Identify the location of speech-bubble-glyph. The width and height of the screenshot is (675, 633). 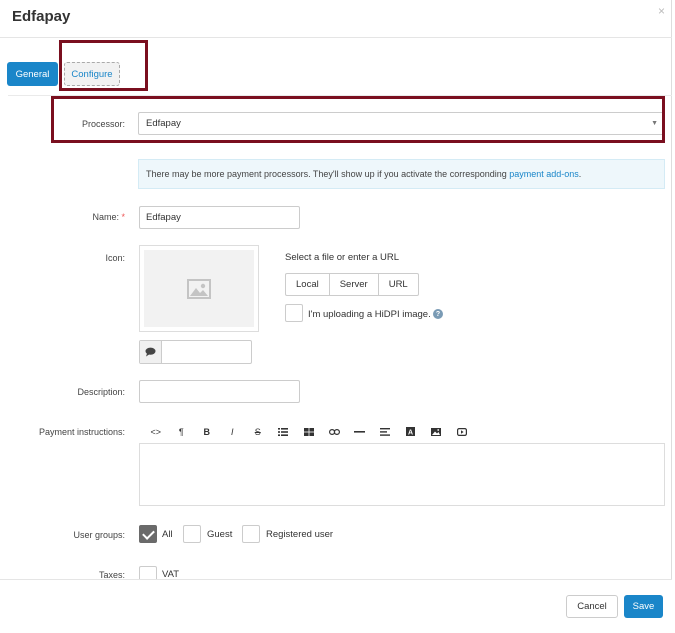
(150, 352).